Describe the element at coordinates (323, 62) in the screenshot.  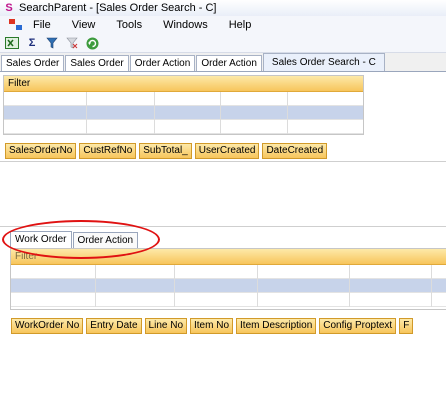
I see `doc-tab-sales-order-search: Sales Order Search - C` at that location.